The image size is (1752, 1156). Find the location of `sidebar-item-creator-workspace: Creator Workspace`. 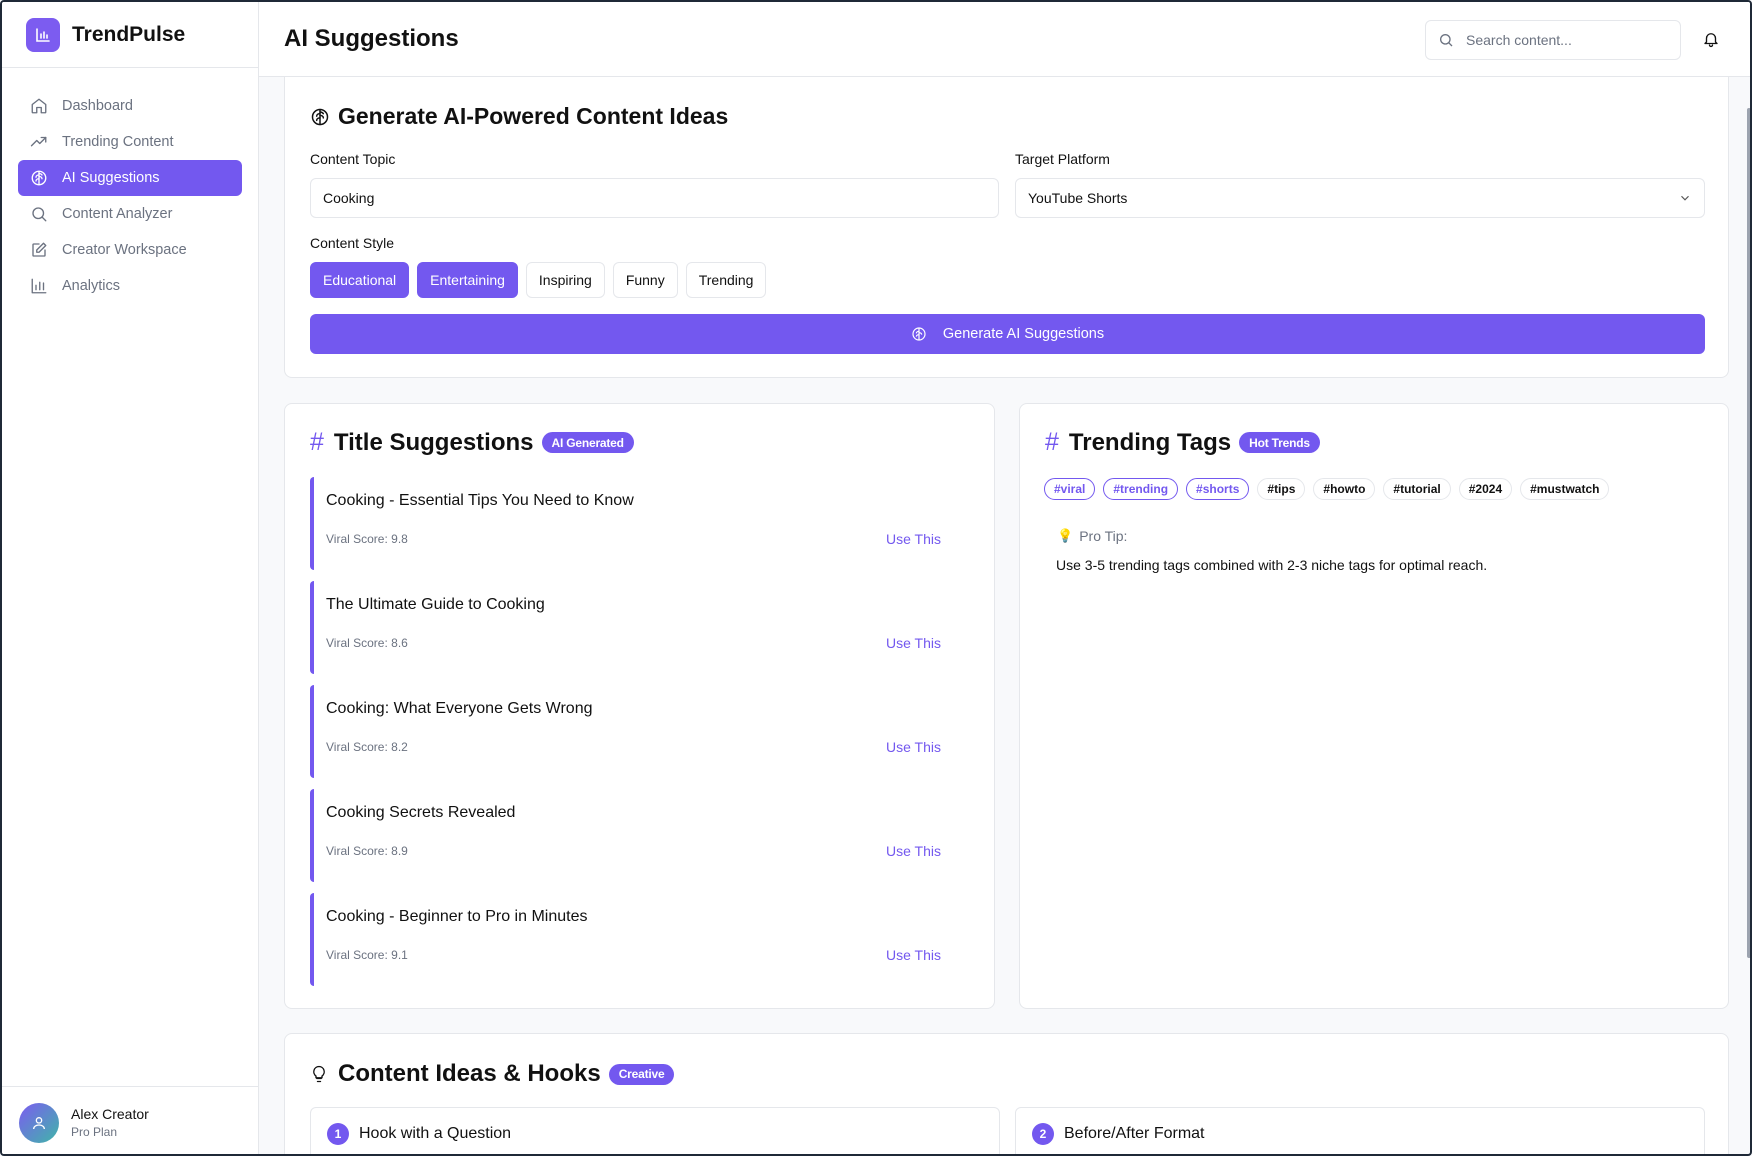

sidebar-item-creator-workspace: Creator Workspace is located at coordinates (130, 250).